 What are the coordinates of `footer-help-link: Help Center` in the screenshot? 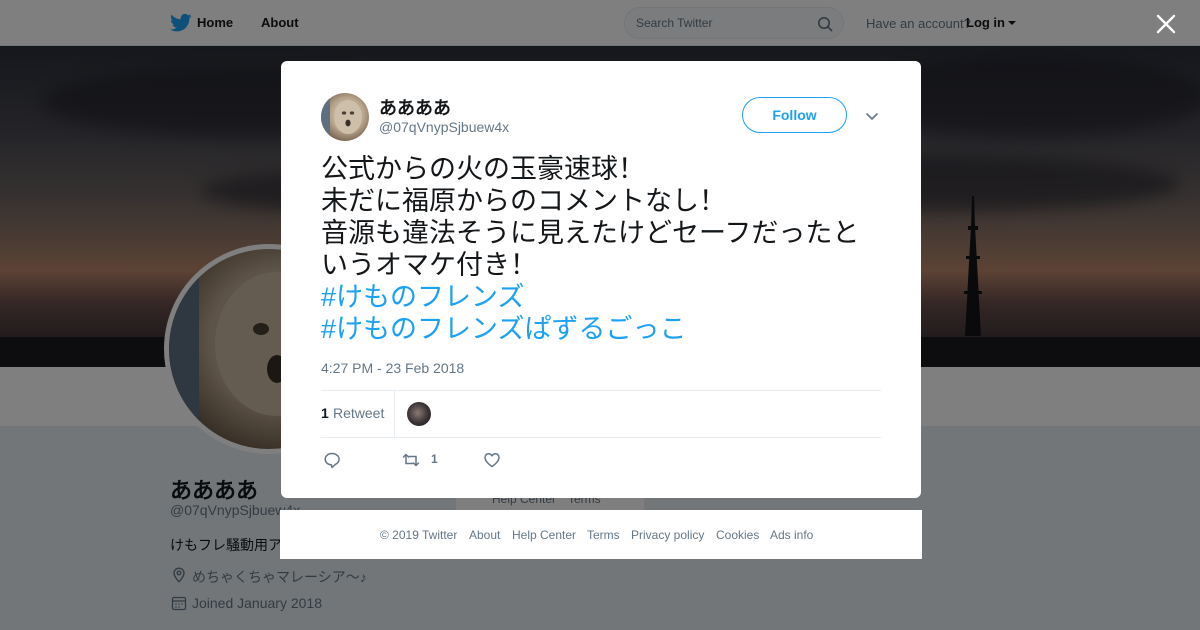 It's located at (544, 535).